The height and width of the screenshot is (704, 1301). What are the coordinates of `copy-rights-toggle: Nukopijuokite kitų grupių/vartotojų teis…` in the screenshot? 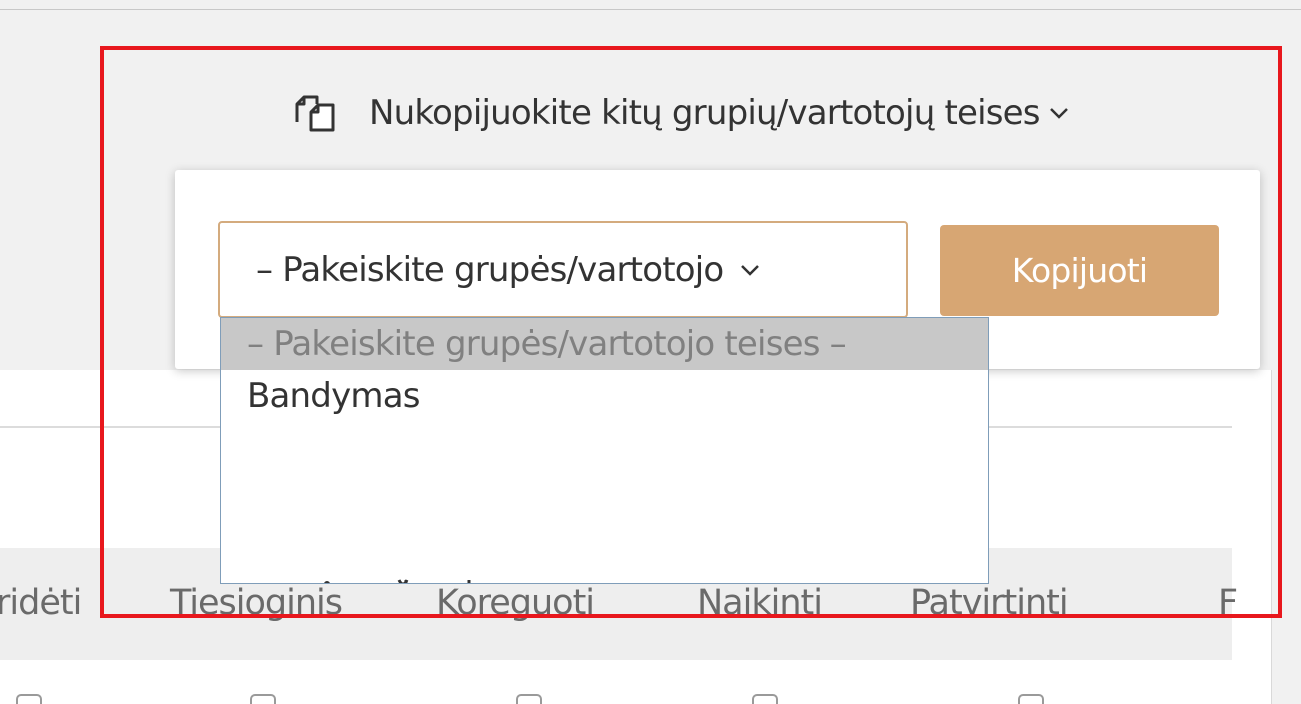 It's located at (678, 113).